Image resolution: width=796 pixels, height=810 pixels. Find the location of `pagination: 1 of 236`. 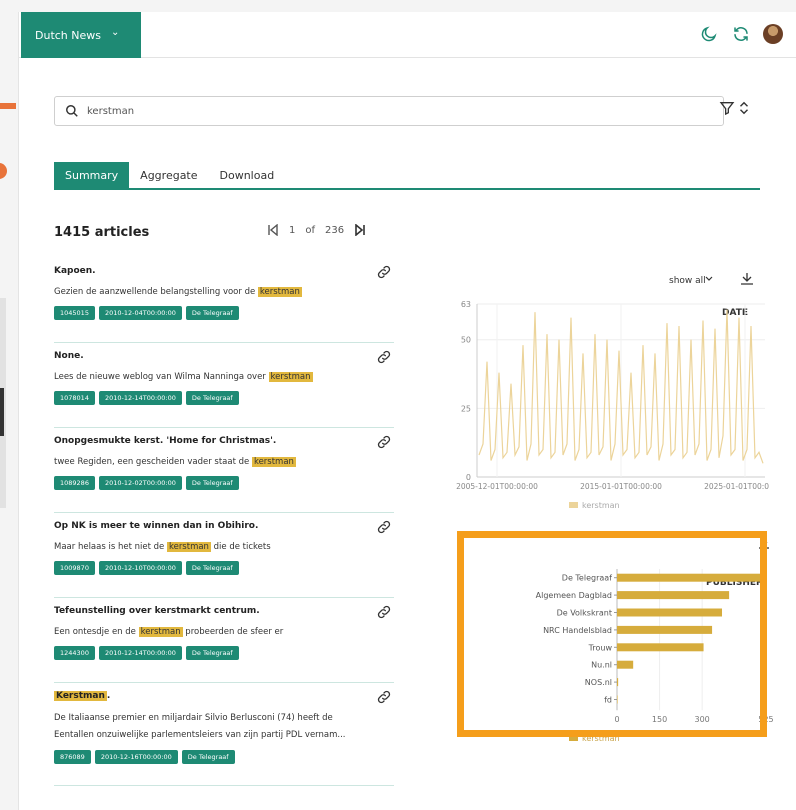

pagination: 1 of 236 is located at coordinates (316, 230).